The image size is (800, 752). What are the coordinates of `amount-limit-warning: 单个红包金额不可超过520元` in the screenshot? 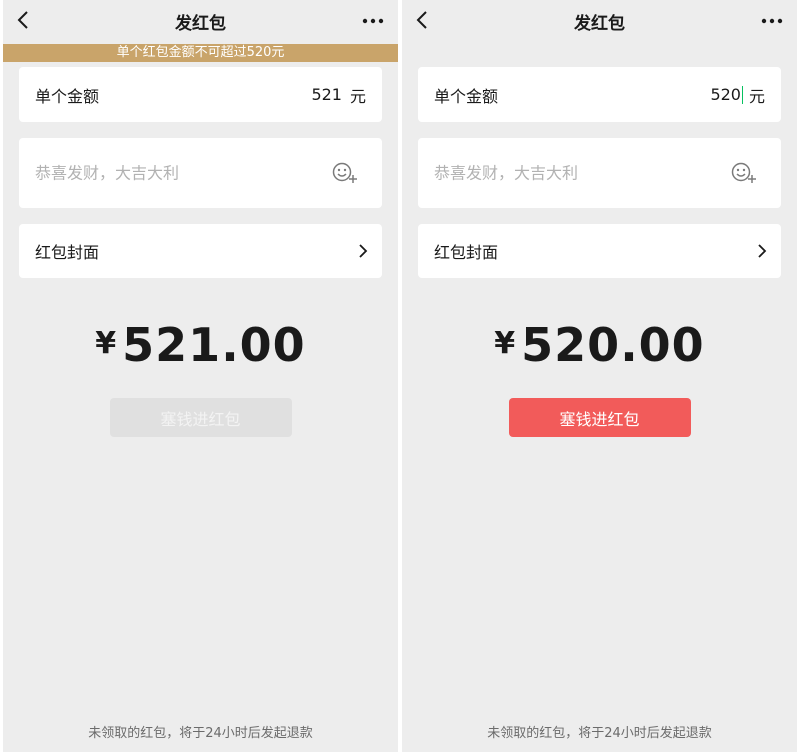 It's located at (200, 53).